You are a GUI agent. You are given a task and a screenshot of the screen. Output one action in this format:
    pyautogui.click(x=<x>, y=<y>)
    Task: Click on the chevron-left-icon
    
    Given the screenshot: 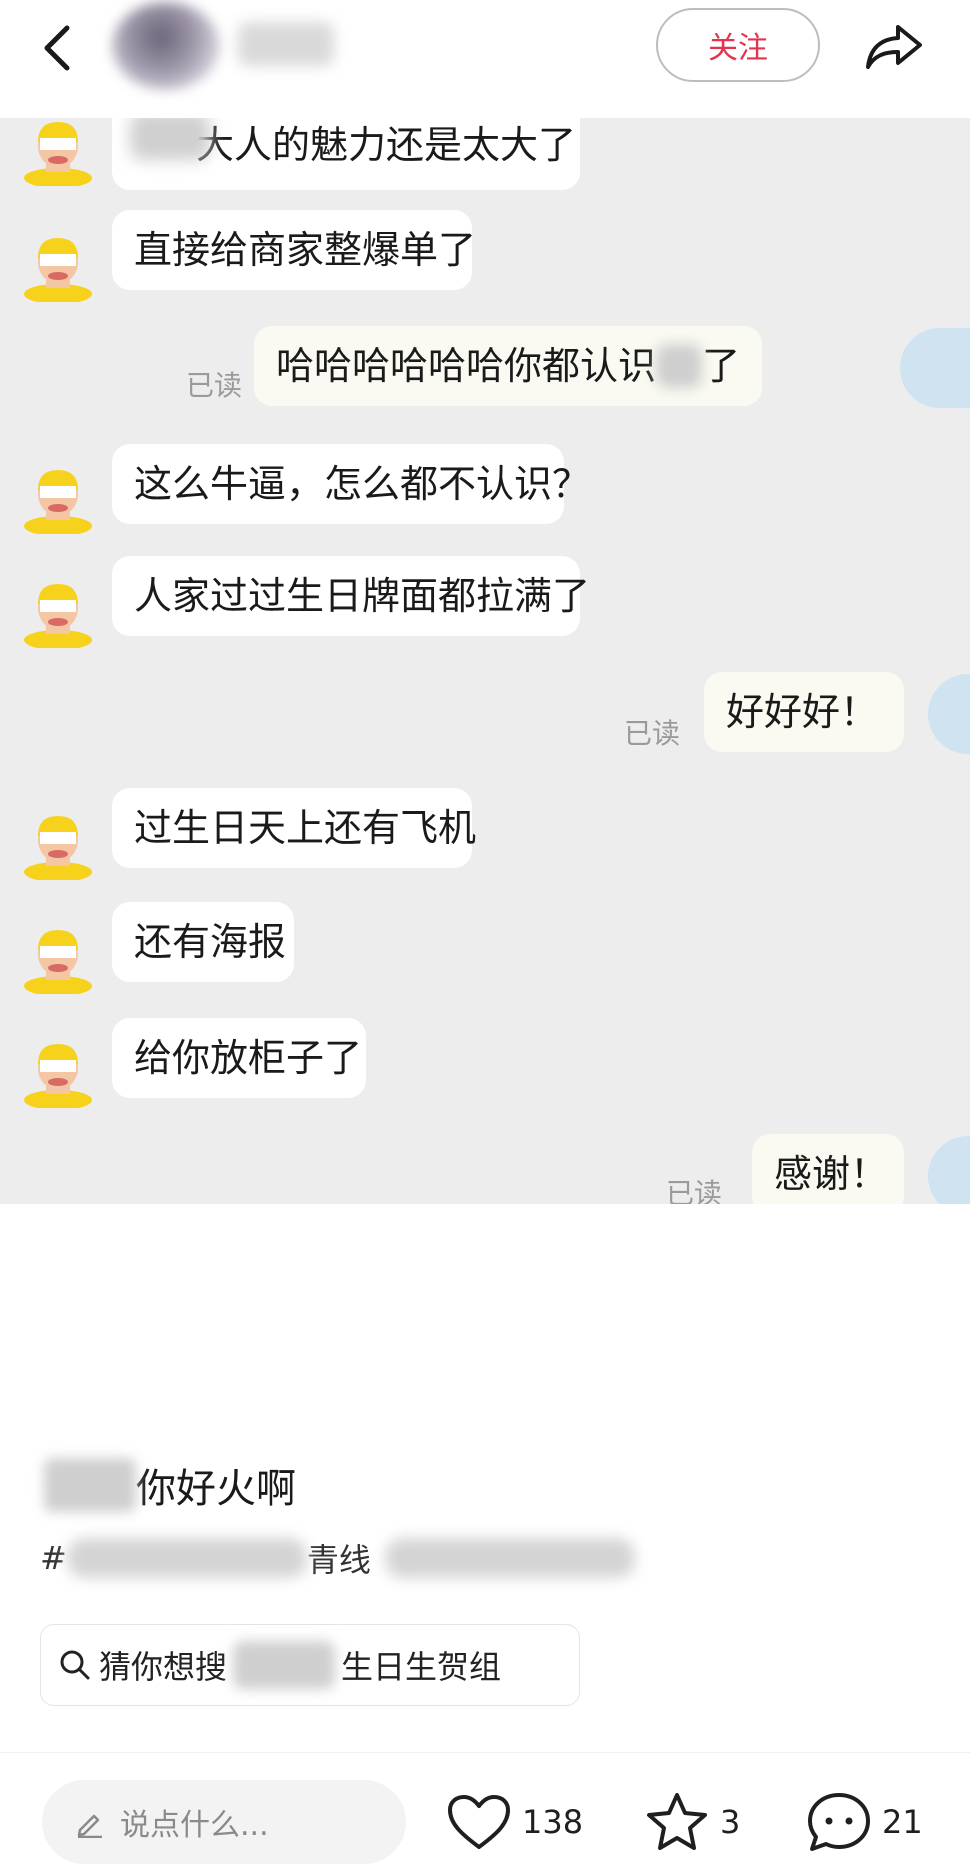 What is the action you would take?
    pyautogui.click(x=57, y=48)
    